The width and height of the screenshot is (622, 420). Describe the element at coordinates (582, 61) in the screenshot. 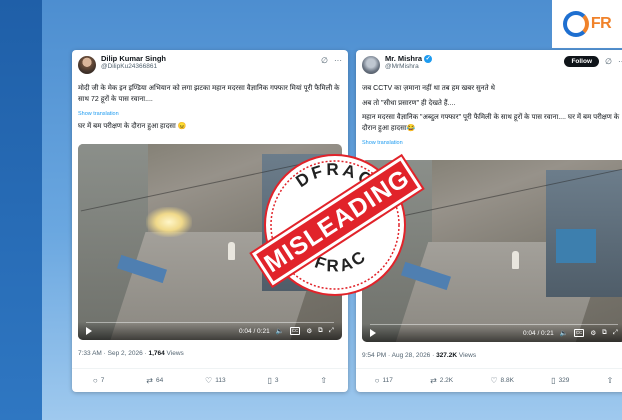

I see `follow-button: Follow` at that location.